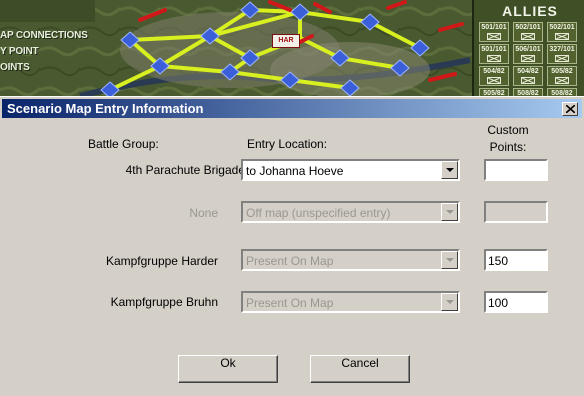 The width and height of the screenshot is (584, 396). What do you see at coordinates (318, 213) in the screenshot?
I see `entry-location-value: Off map (unspecified entry)` at bounding box center [318, 213].